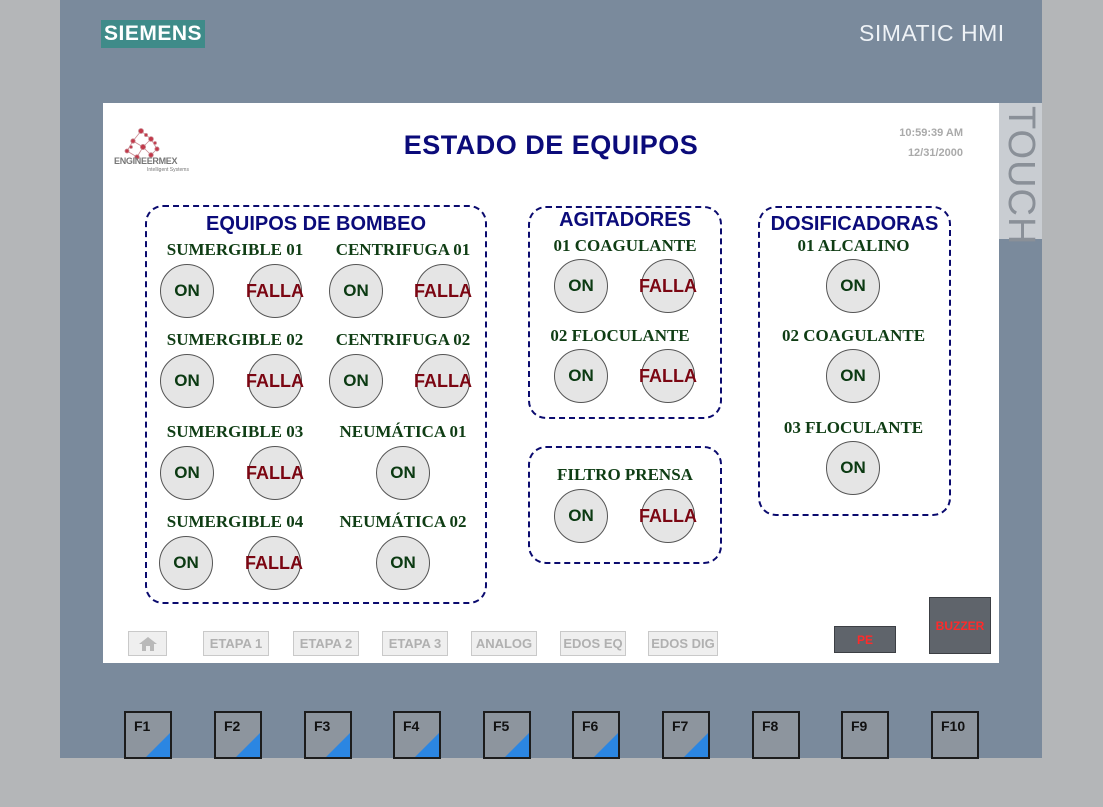  I want to click on label-neumatica-02: NEUMÁTICA 02, so click(403, 521).